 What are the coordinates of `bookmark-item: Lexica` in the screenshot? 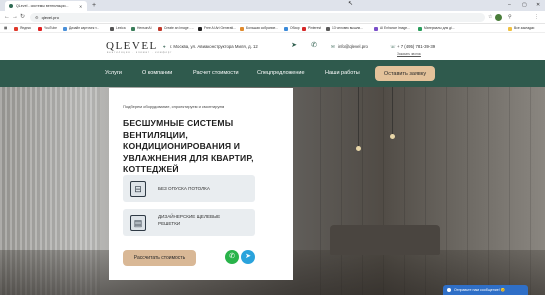 It's located at (118, 28).